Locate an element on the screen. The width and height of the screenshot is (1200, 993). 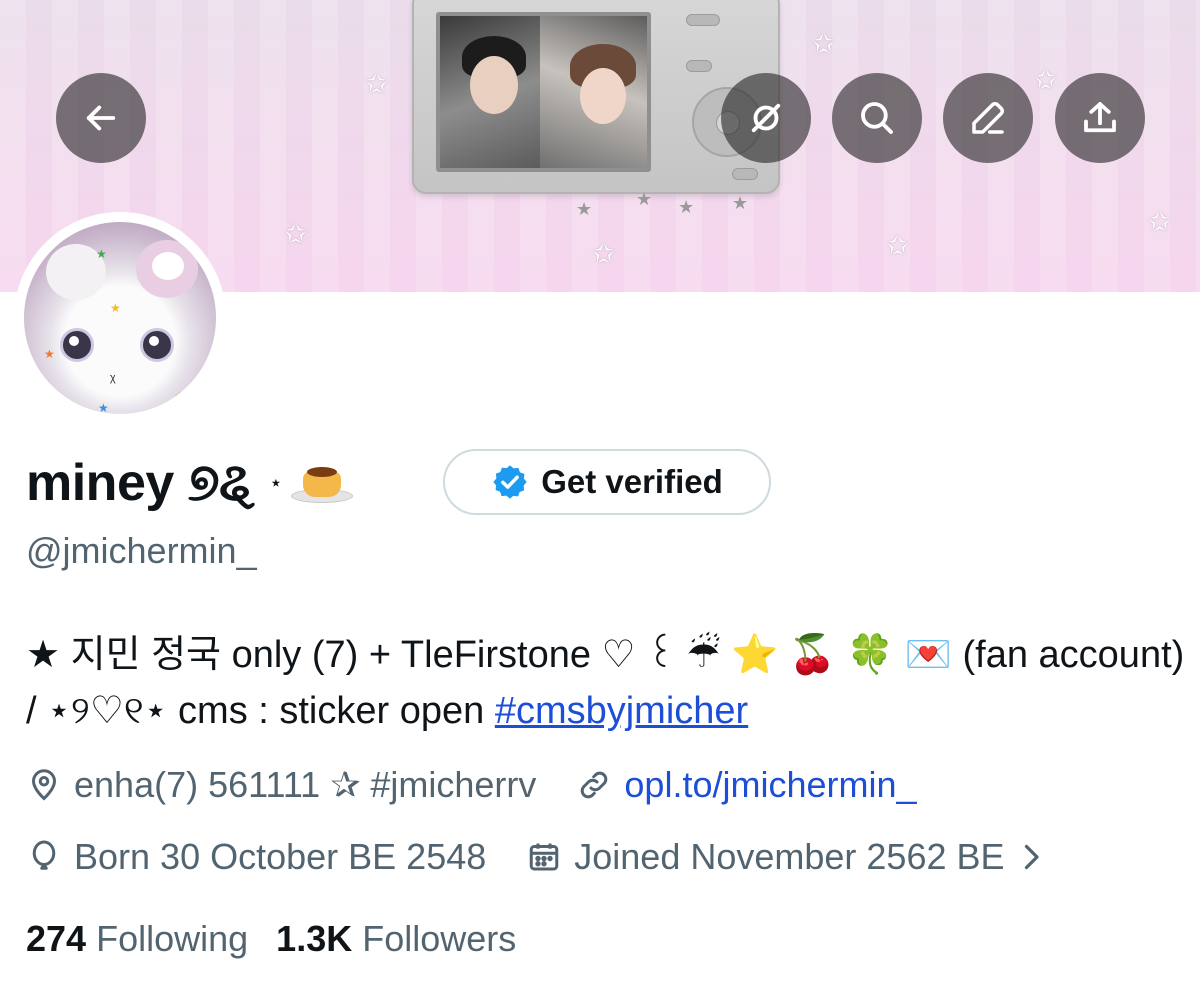
profile-birthday: Born 30 October BE 2548 is located at coordinates (280, 856).